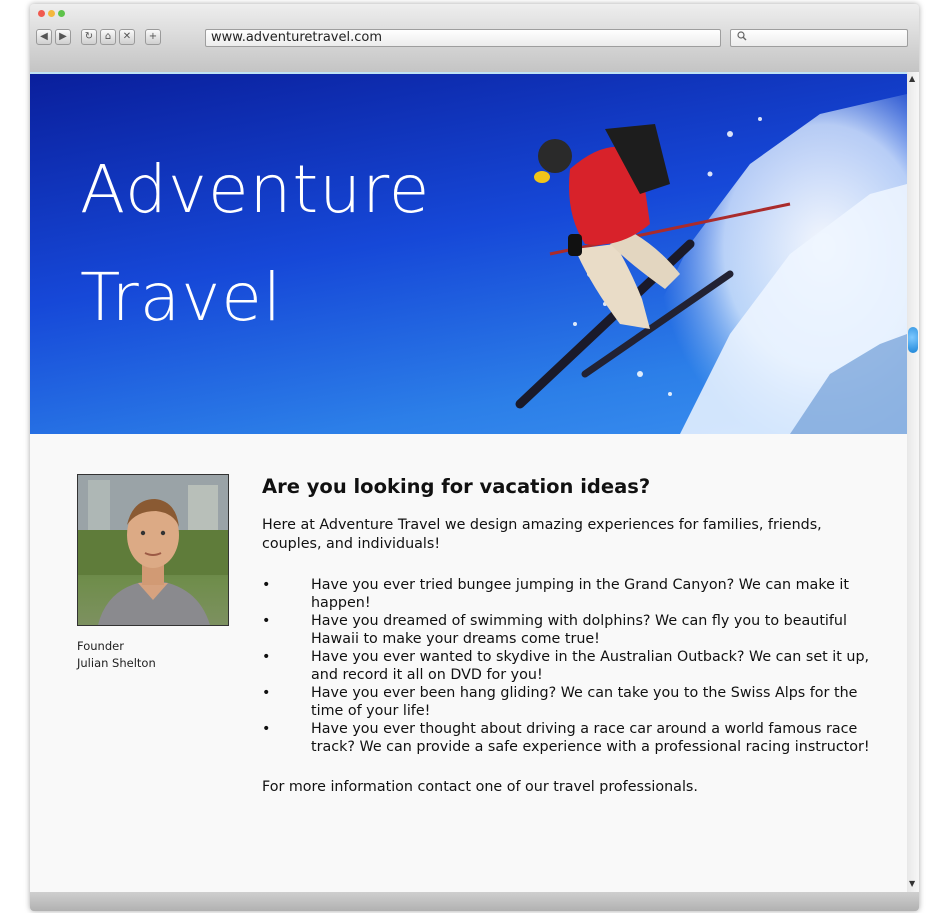  Describe the element at coordinates (116, 655) in the screenshot. I see `founder-caption: Founder Julian Shelton` at that location.